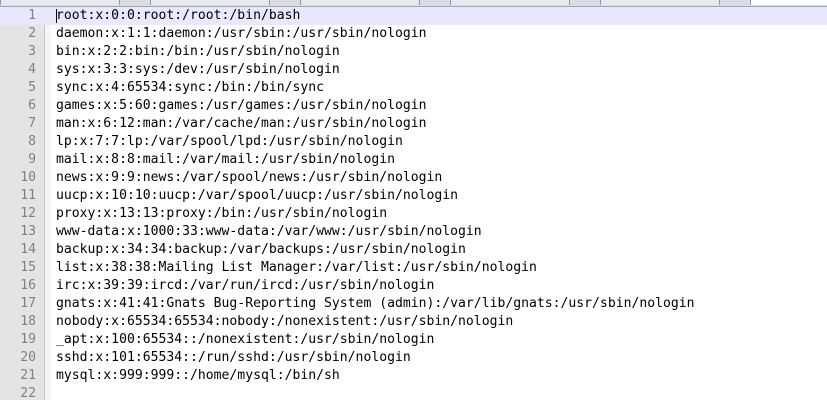 The height and width of the screenshot is (400, 827). I want to click on line-number: 8, so click(32, 141).